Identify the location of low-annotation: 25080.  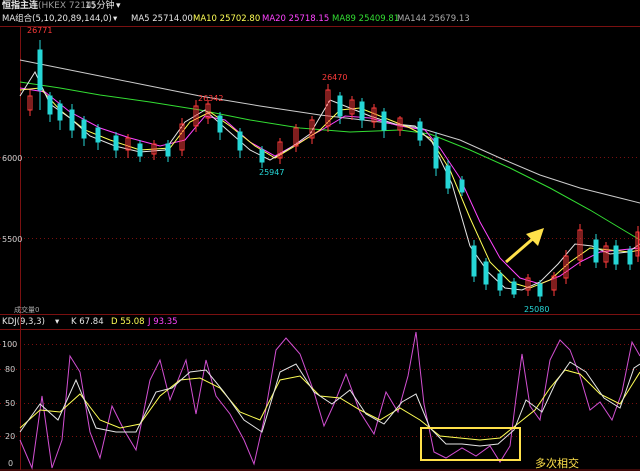
(536, 309).